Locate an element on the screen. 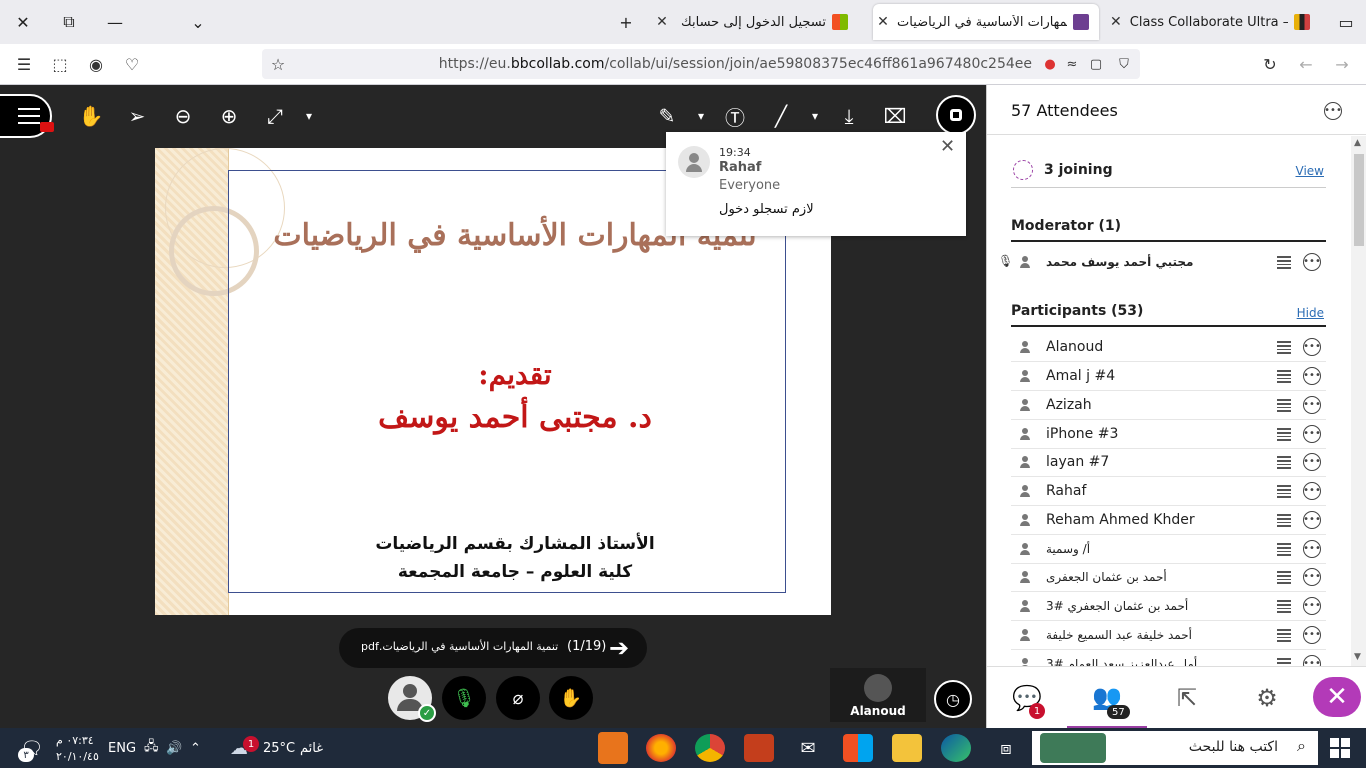 The image size is (1366, 768). chrome-app-icon is located at coordinates (710, 748).